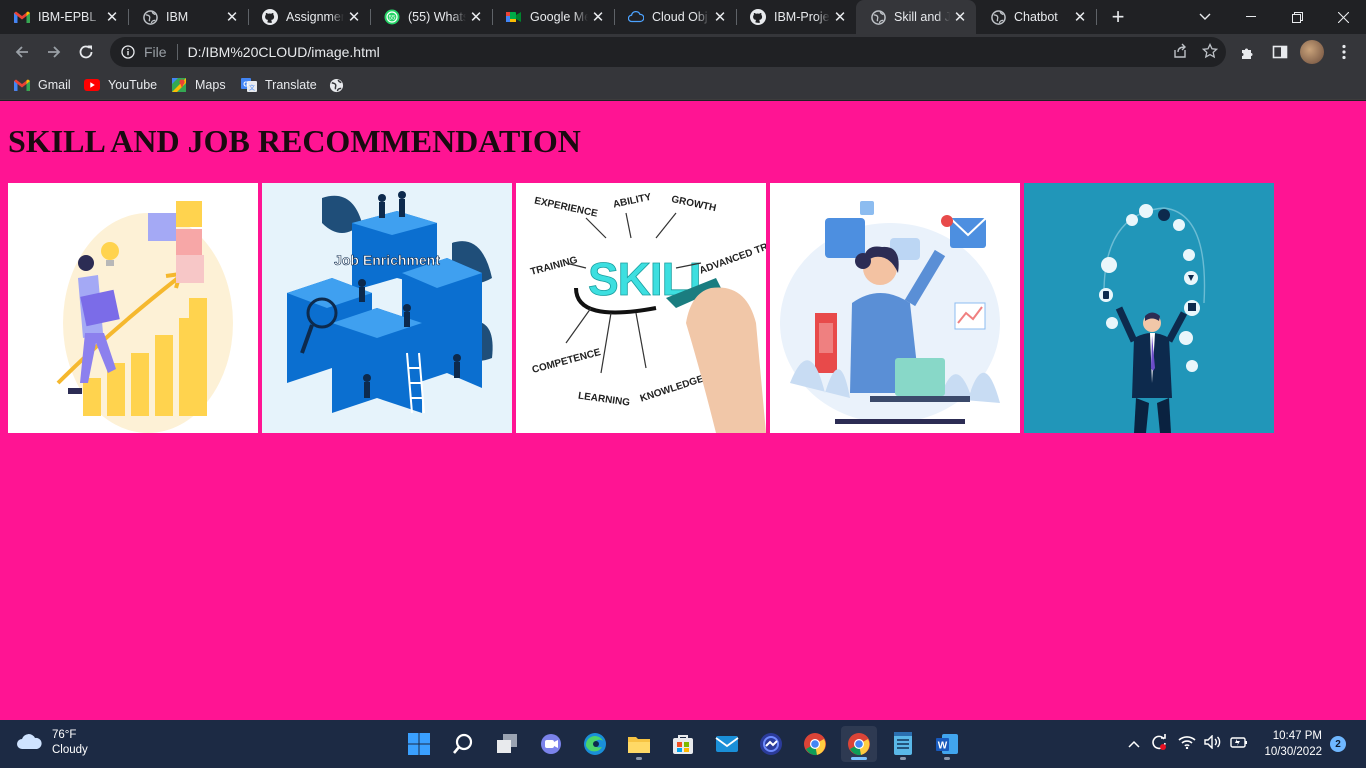  What do you see at coordinates (431, 17) in the screenshot?
I see `tab-whatsapp: 55 (55) Whats ✕` at bounding box center [431, 17].